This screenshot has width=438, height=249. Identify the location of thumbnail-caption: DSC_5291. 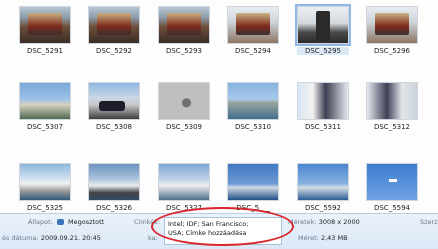
(45, 51).